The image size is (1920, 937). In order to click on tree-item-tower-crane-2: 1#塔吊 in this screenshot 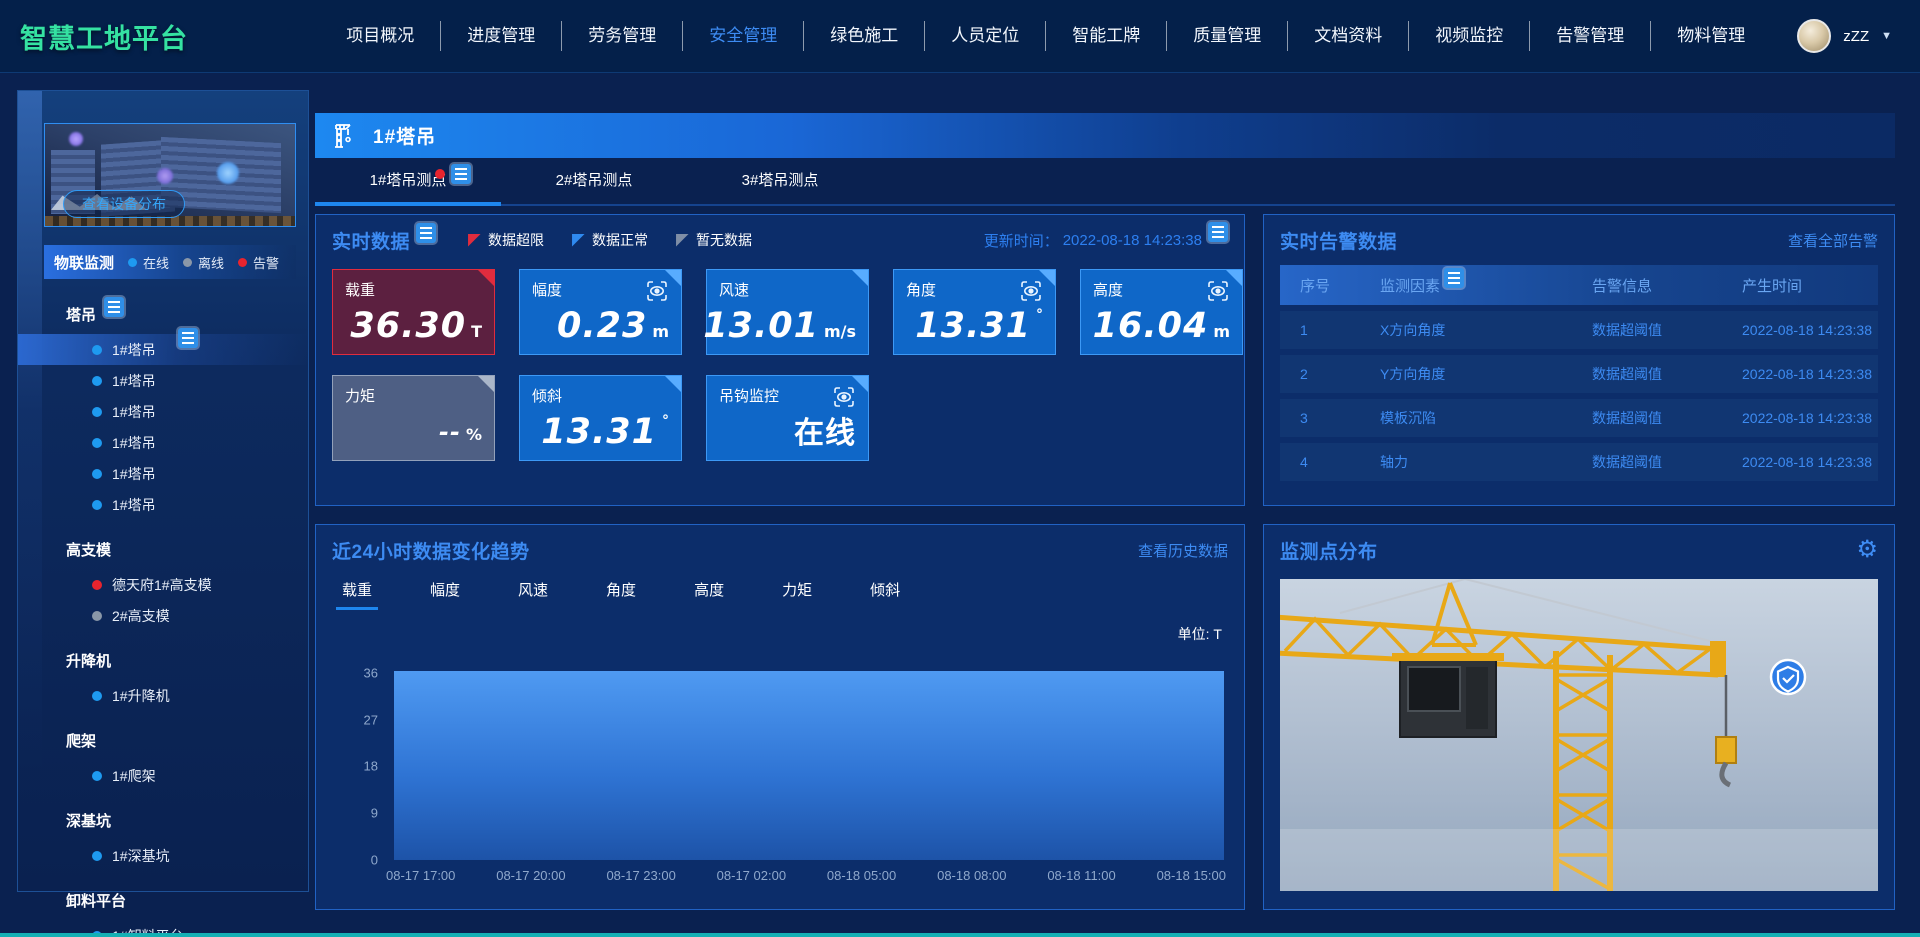, I will do `click(163, 380)`.